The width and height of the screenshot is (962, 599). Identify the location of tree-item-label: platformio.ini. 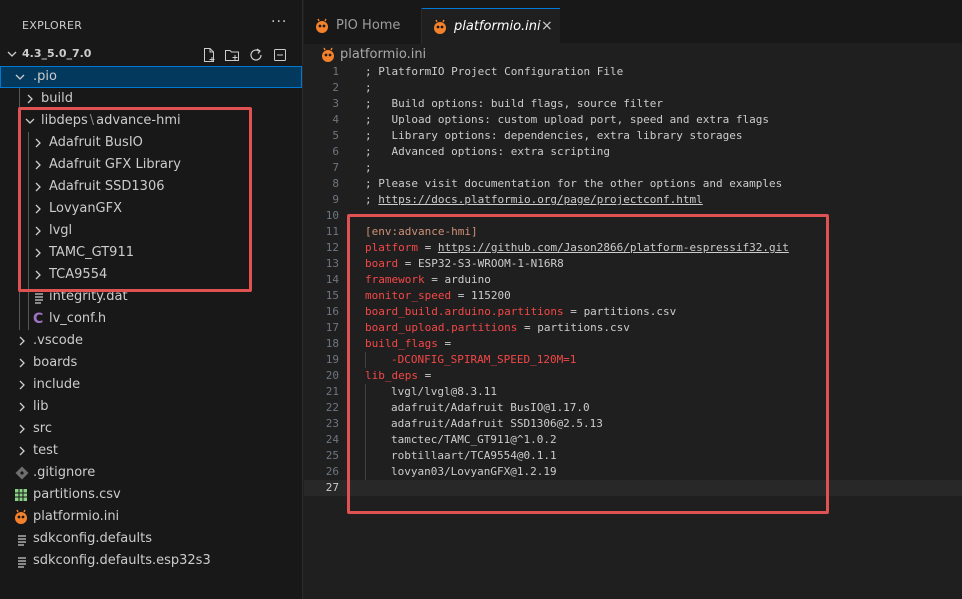
(76, 516).